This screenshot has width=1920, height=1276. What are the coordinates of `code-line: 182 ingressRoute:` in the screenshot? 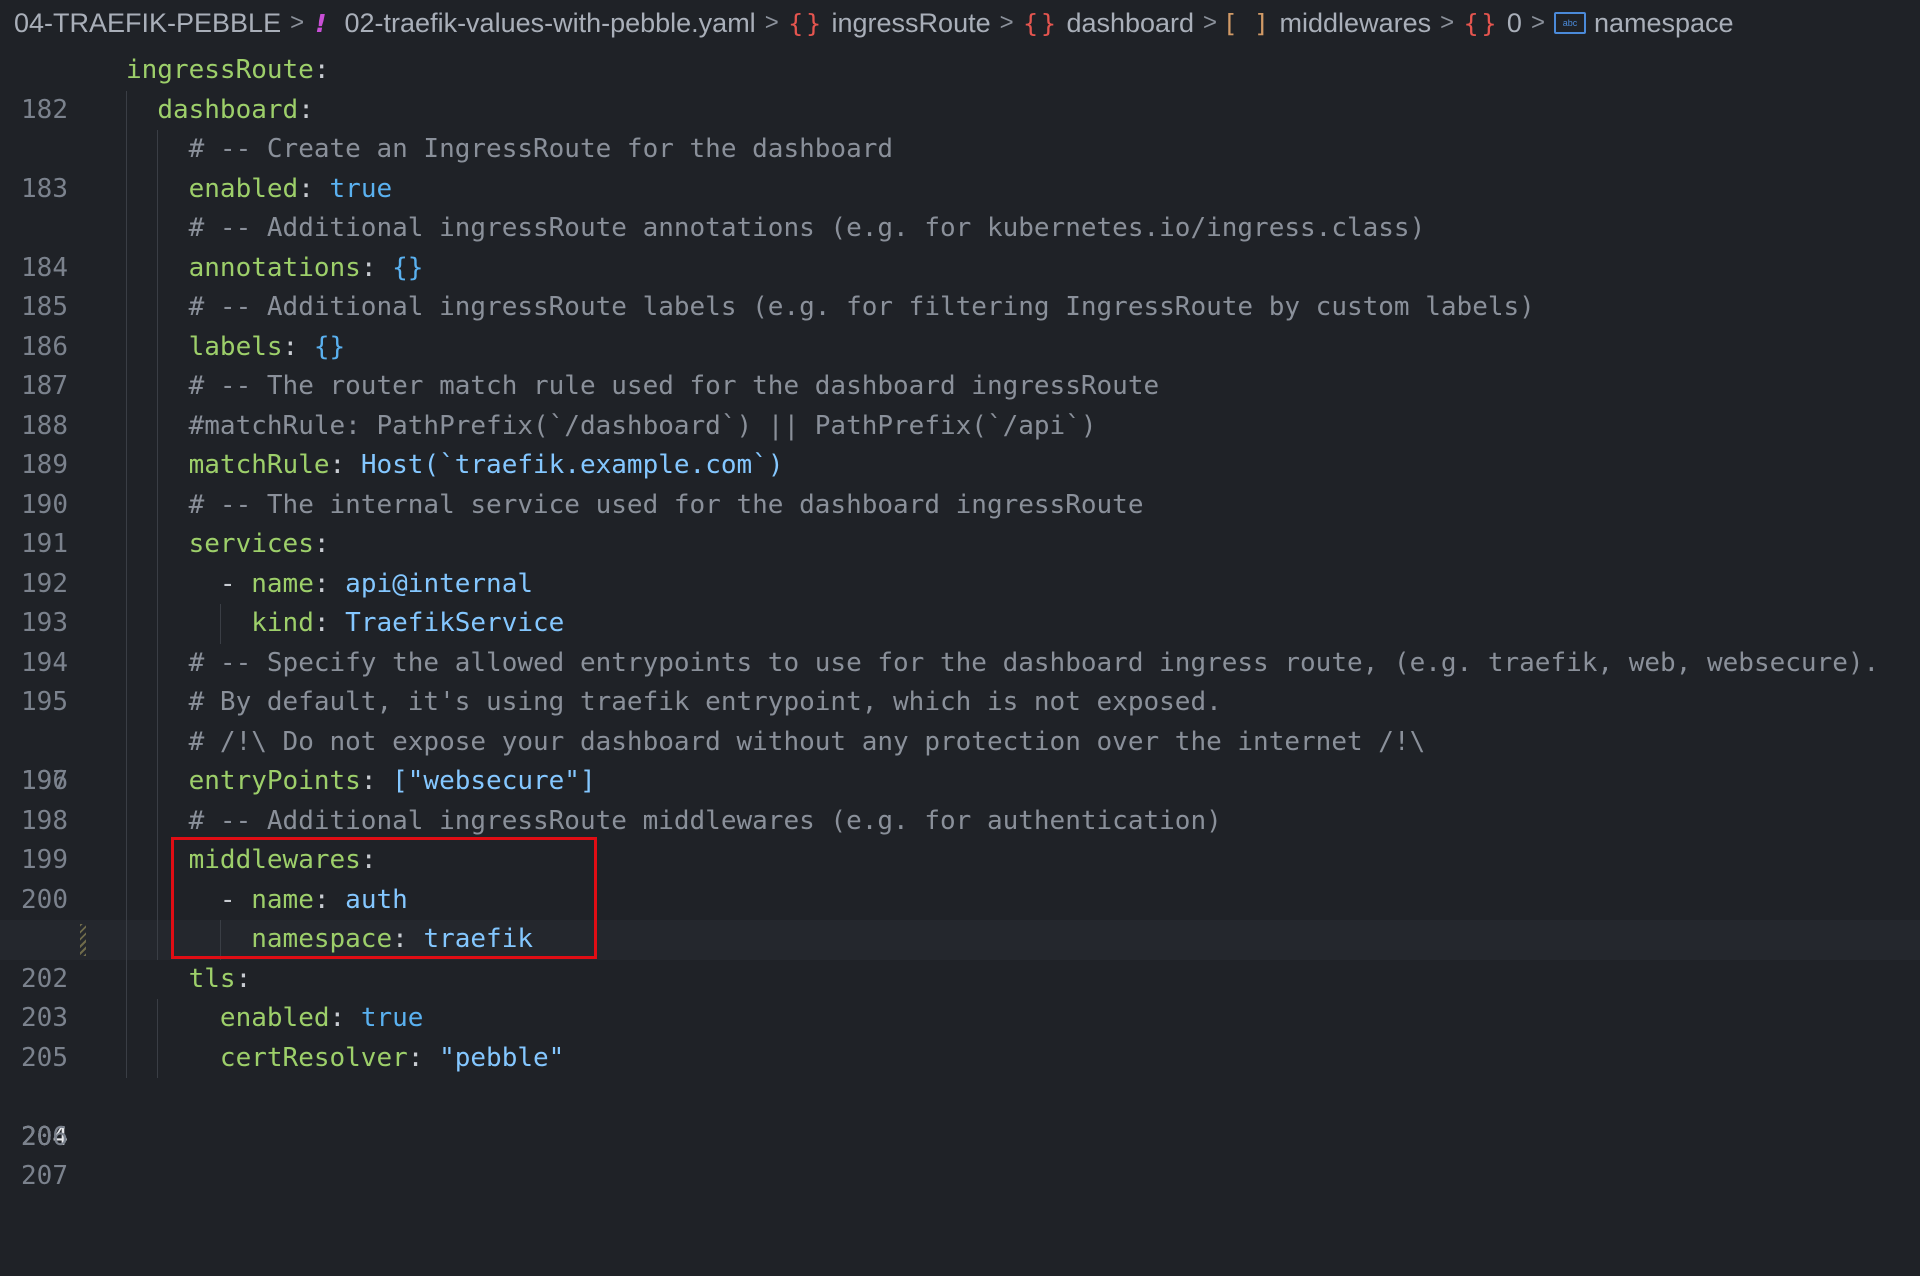 It's located at (960, 88).